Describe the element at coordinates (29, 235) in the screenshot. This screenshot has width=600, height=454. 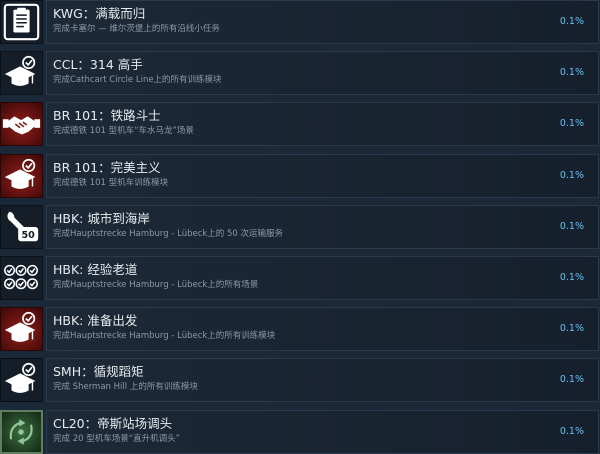
I see `icon-50-text: 50` at that location.